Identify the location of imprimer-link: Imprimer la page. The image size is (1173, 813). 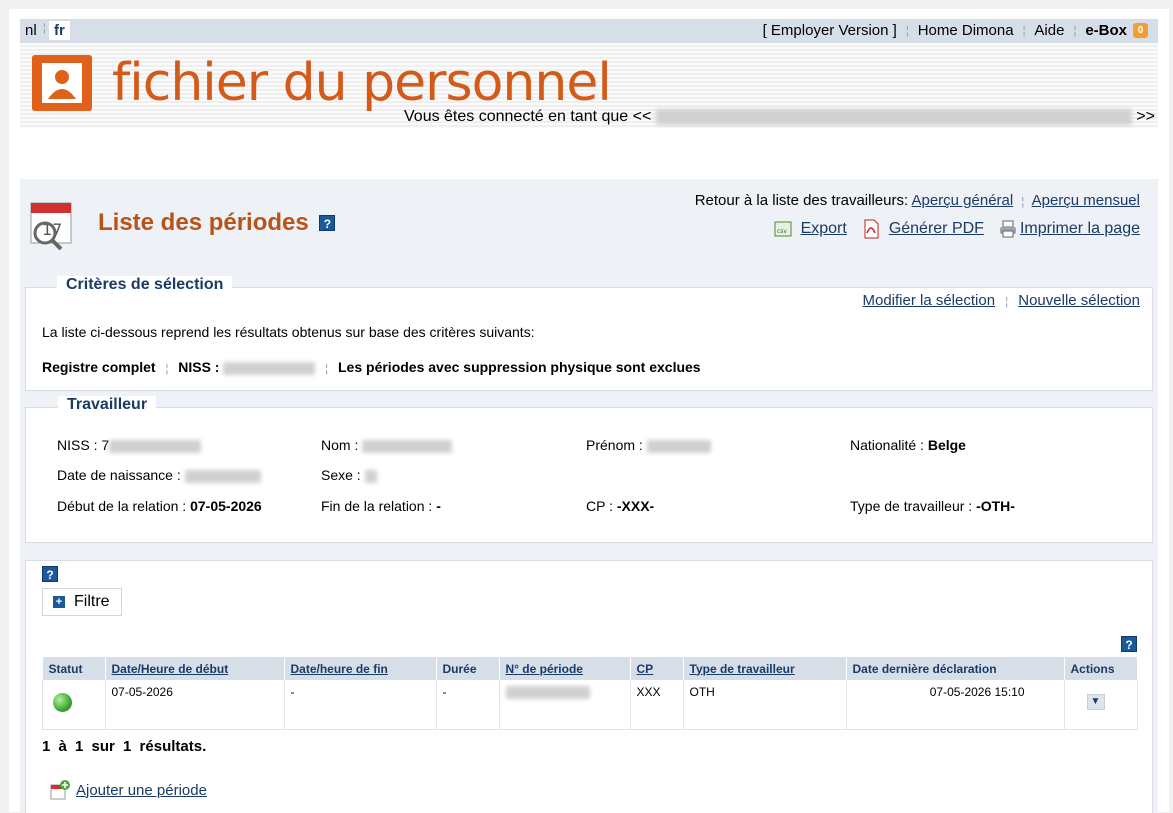
(1080, 229).